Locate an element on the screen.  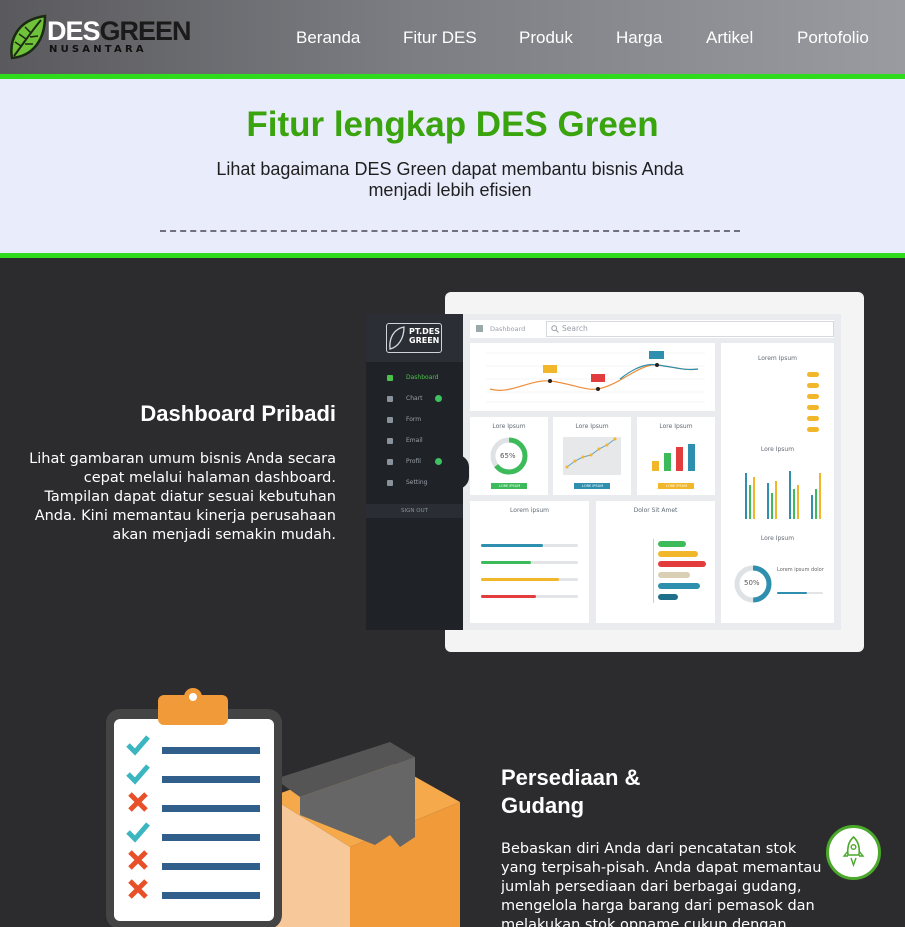
mockup-progress-card: Lorem ipsum is located at coordinates (529, 562).